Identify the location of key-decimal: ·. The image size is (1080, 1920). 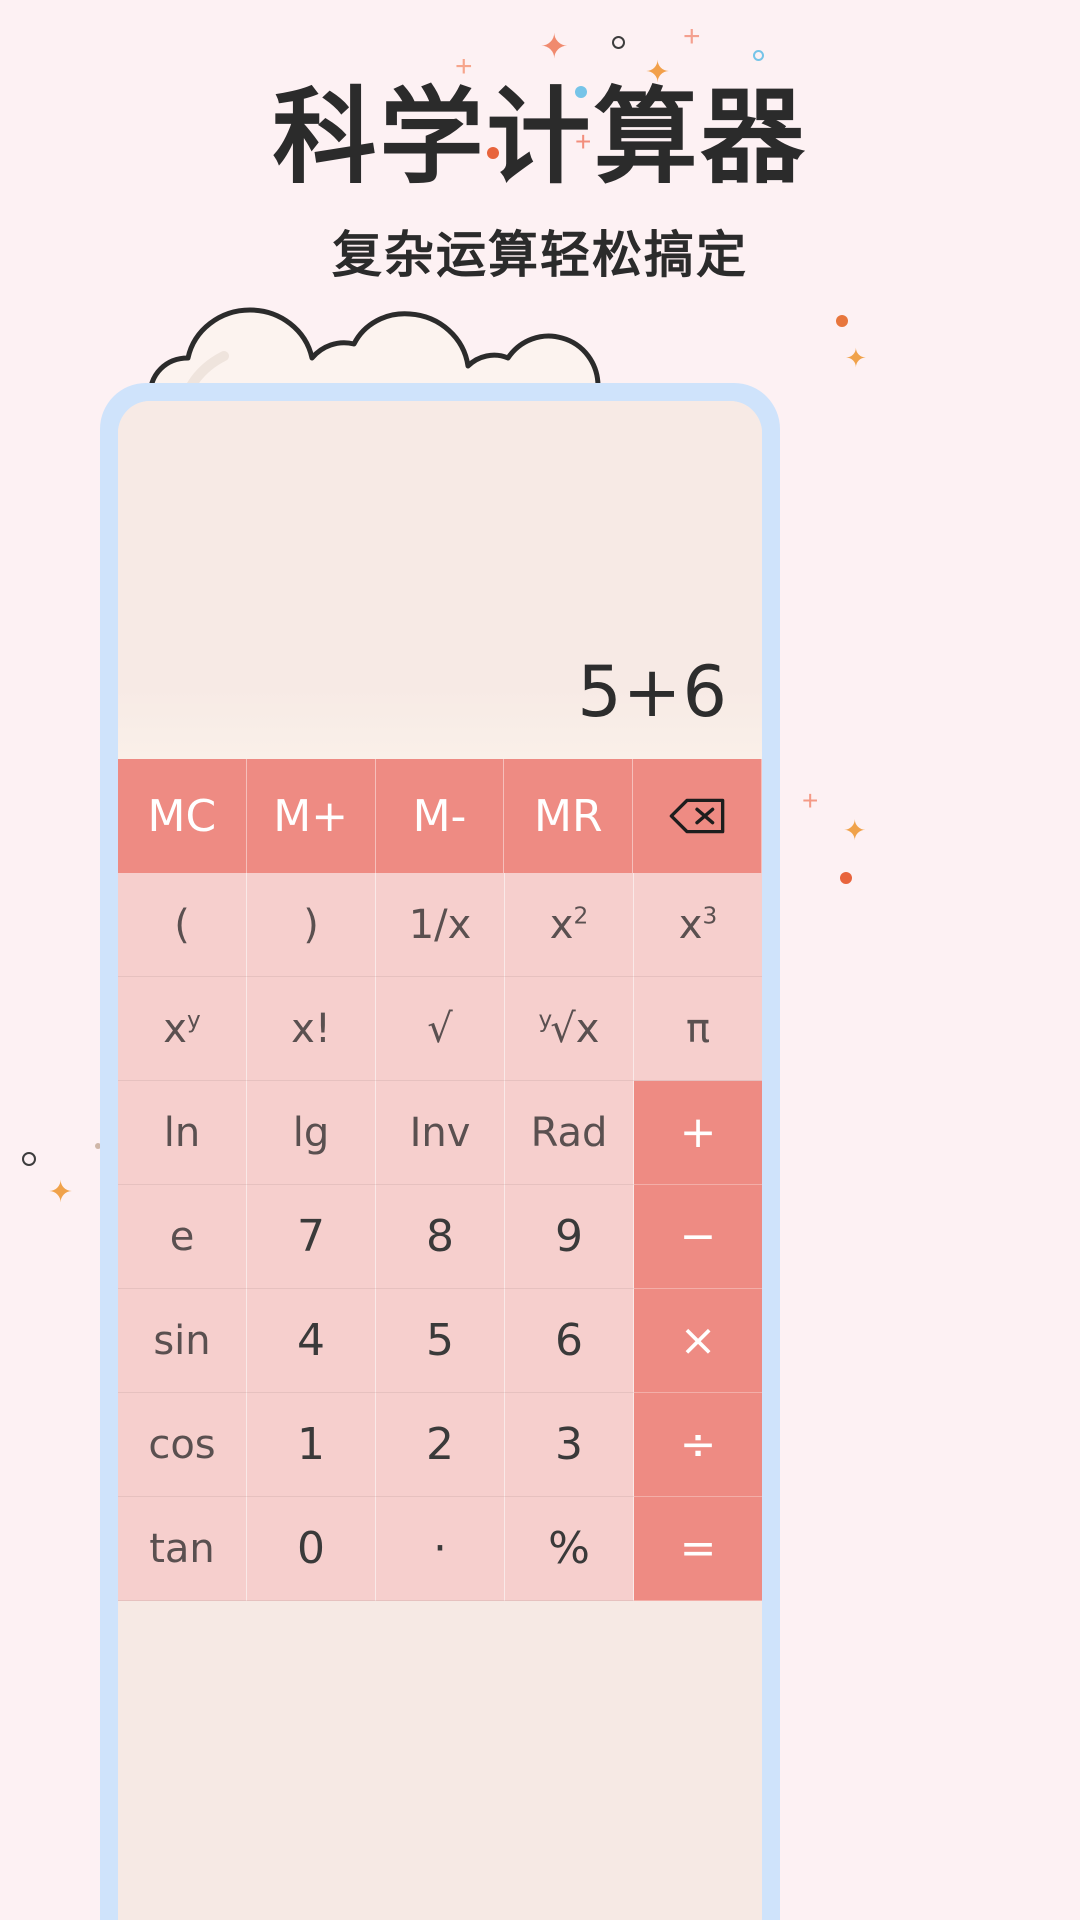
(440, 1549).